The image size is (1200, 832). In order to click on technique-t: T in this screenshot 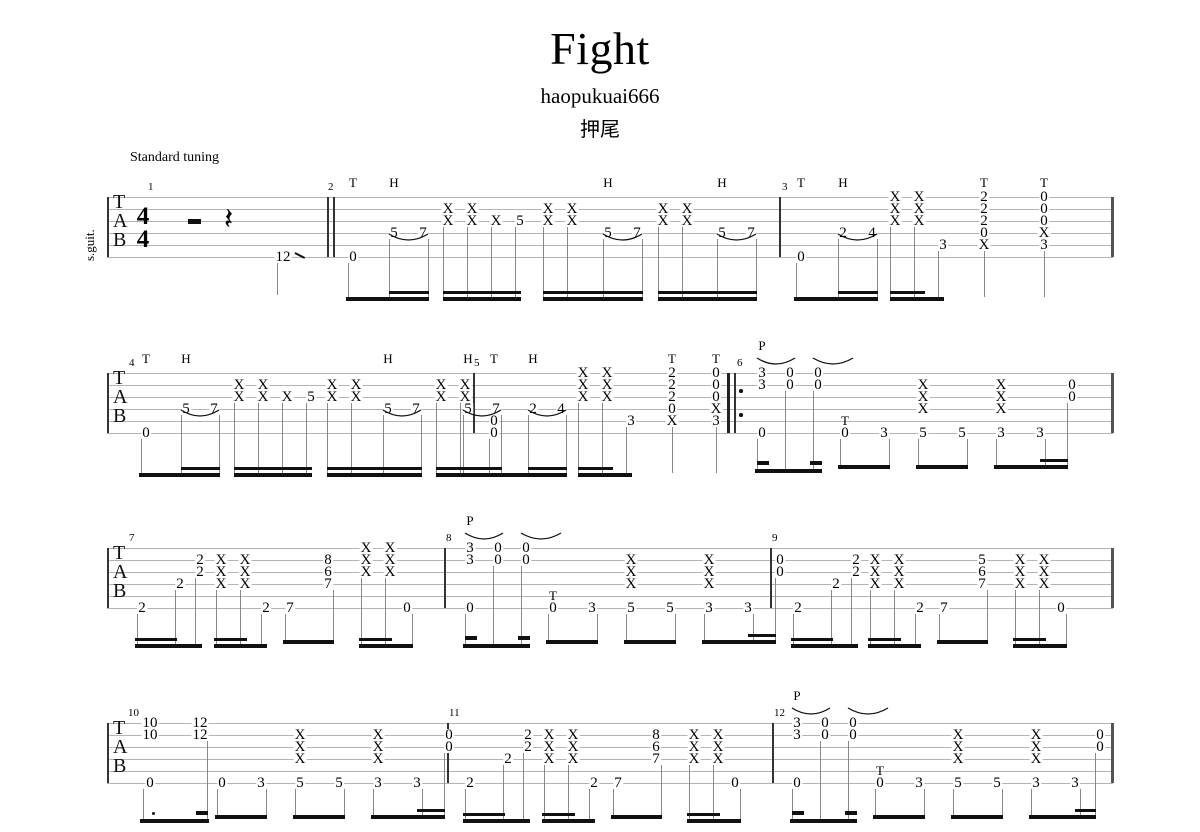, I will do `click(494, 358)`.